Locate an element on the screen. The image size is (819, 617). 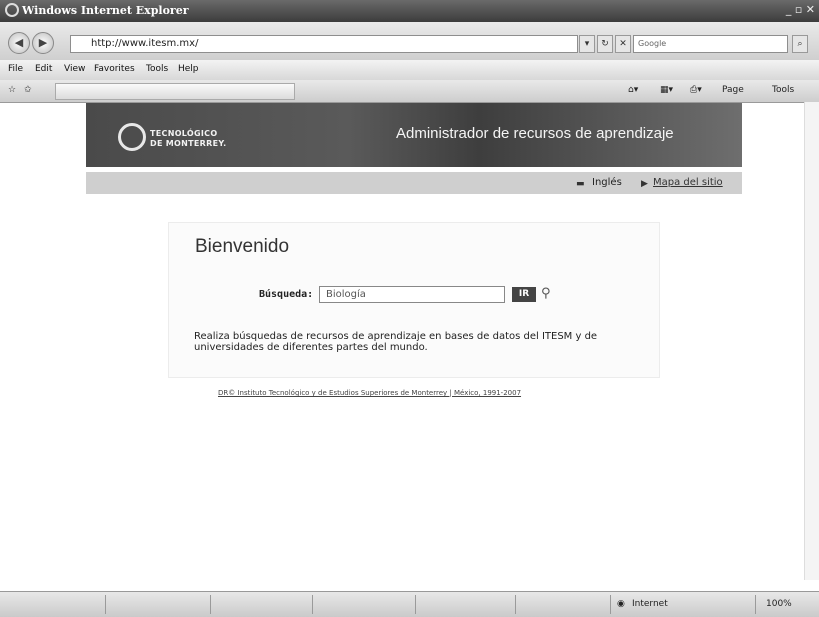
tools-menu: Tools is located at coordinates (783, 90).